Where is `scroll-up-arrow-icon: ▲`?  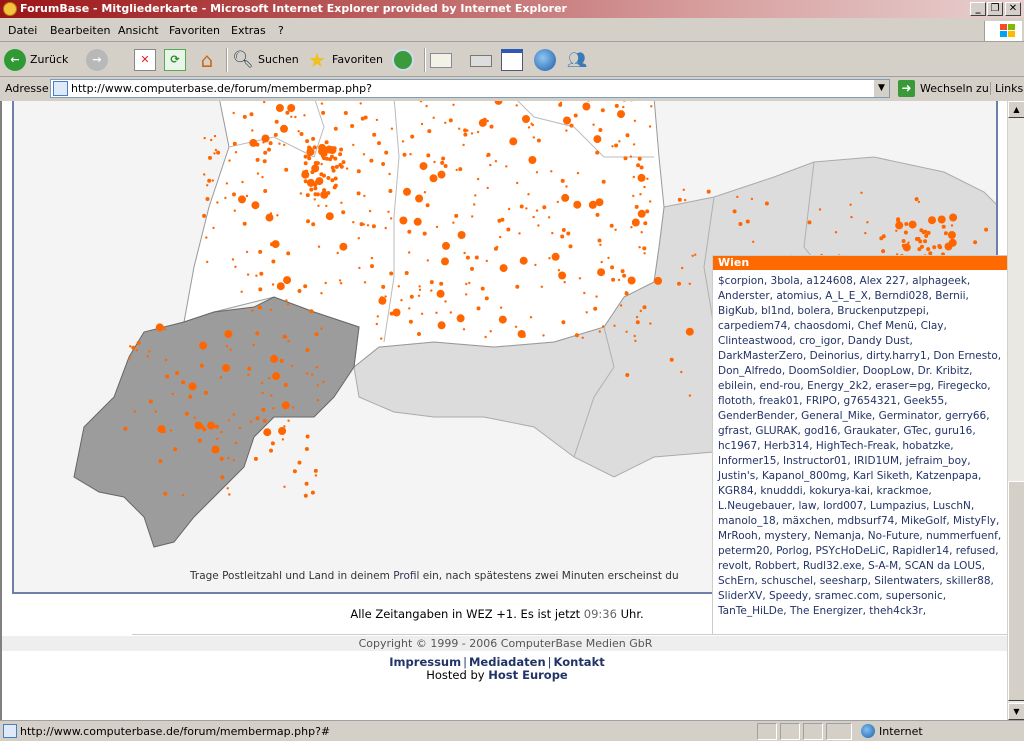 scroll-up-arrow-icon: ▲ is located at coordinates (1016, 109).